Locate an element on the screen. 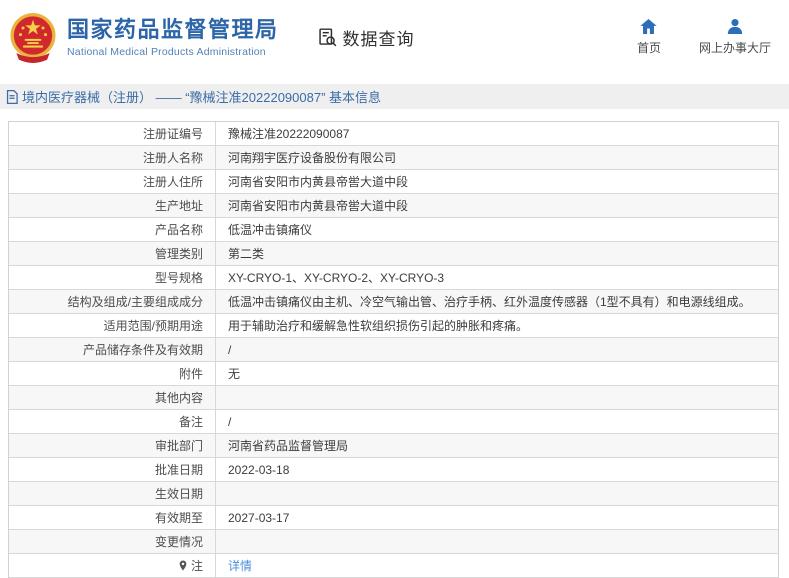 Image resolution: width=789 pixels, height=578 pixels. details-link: 详情 is located at coordinates (240, 566).